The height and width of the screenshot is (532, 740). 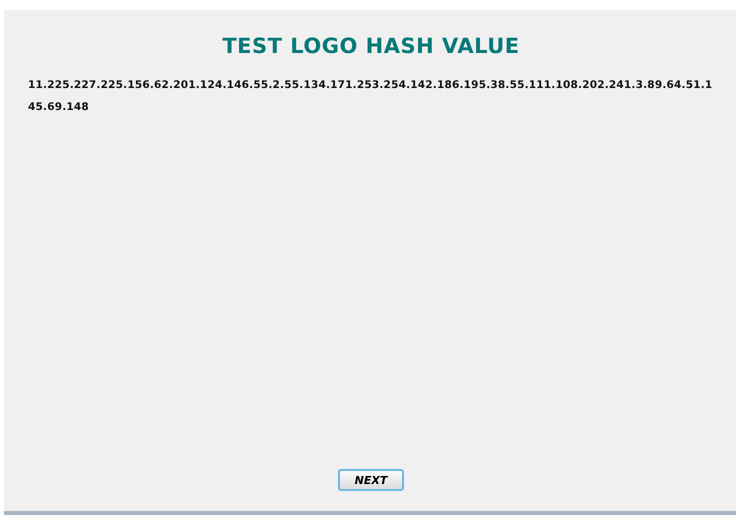 What do you see at coordinates (371, 480) in the screenshot?
I see `next-button: NEXT` at bounding box center [371, 480].